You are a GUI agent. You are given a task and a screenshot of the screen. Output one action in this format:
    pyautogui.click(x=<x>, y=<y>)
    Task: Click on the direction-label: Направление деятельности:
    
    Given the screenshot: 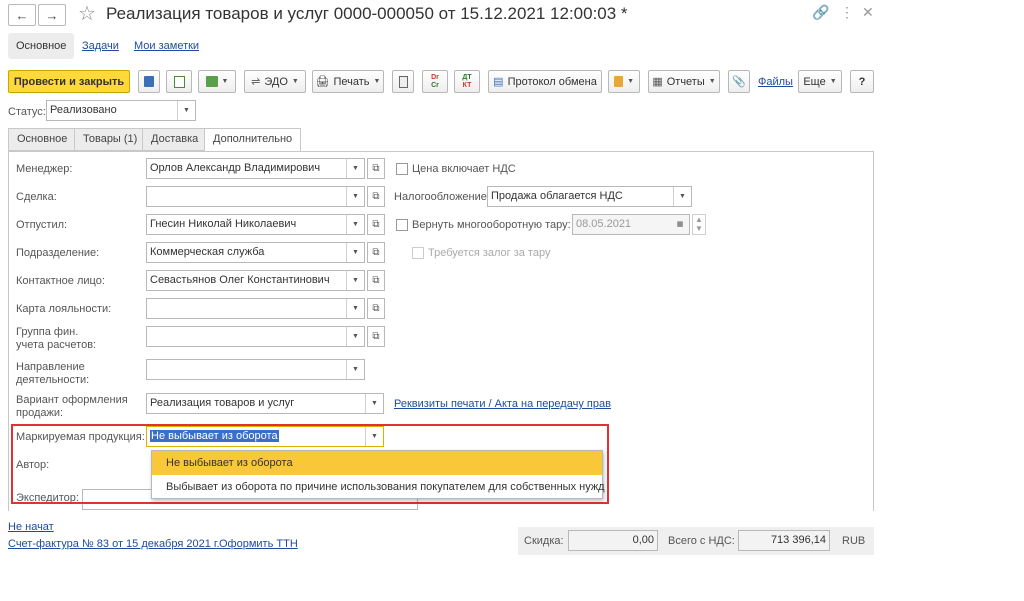 What is the action you would take?
    pyautogui.click(x=52, y=374)
    